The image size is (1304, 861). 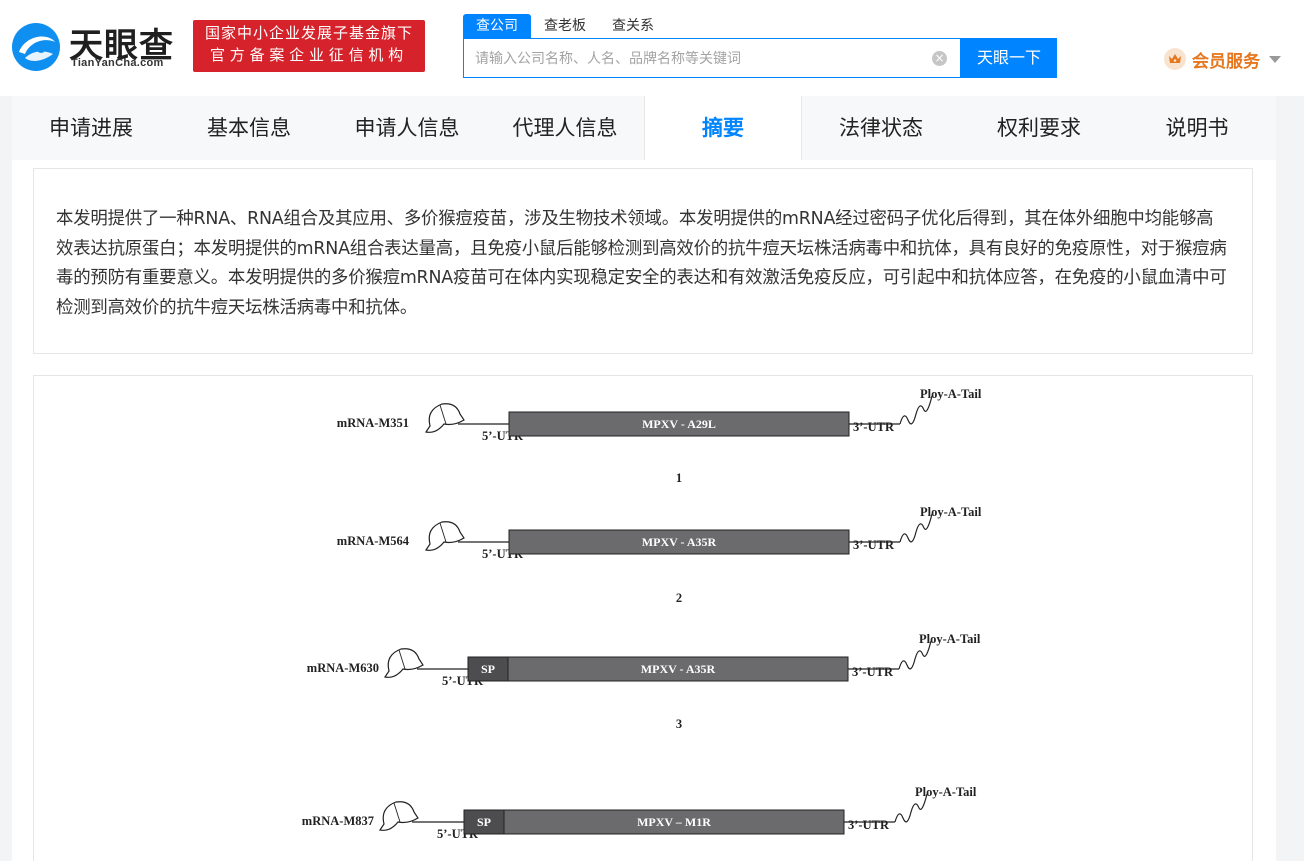 What do you see at coordinates (308, 33) in the screenshot?
I see `badge-line-1: 国家中小企业发展子基金旗下` at bounding box center [308, 33].